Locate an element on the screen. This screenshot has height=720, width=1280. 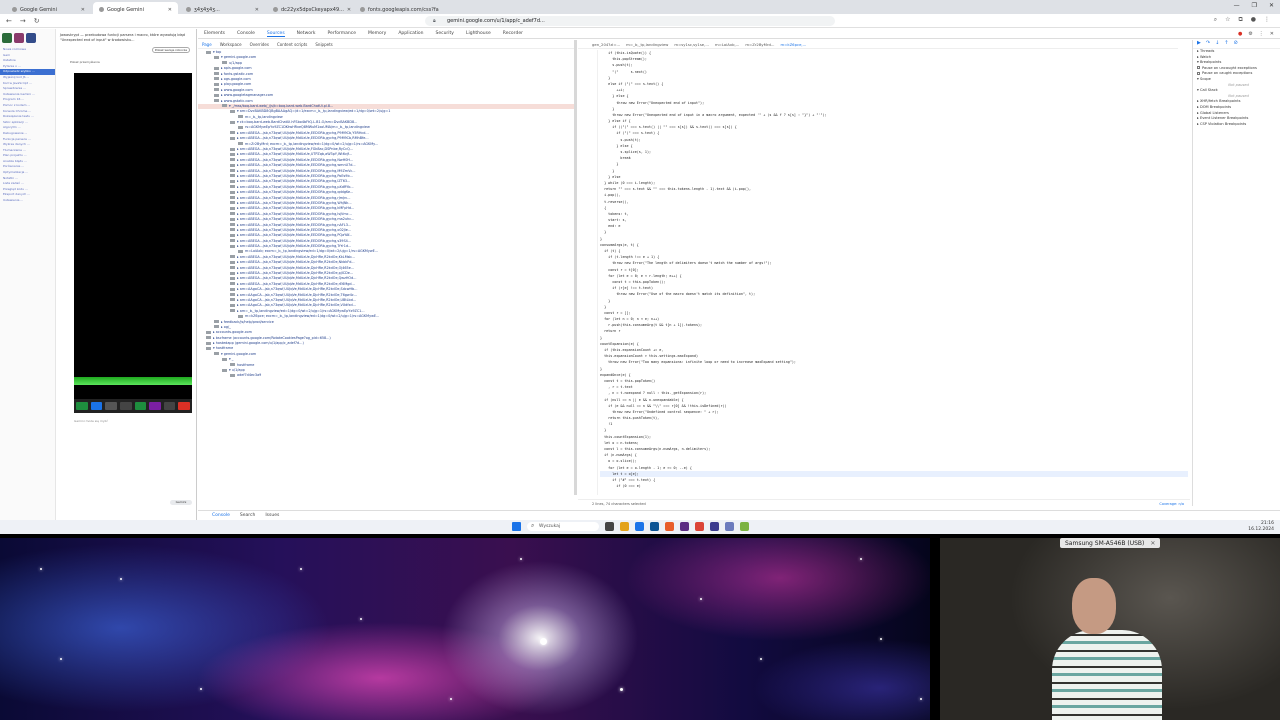
profile-icon: ● is located at coordinates (1253, 20).